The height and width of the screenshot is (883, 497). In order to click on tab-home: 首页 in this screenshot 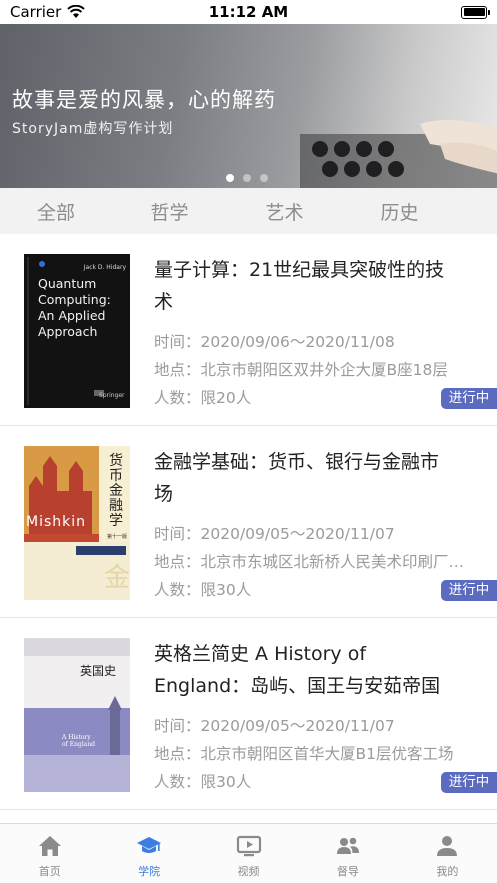, I will do `click(49, 853)`.